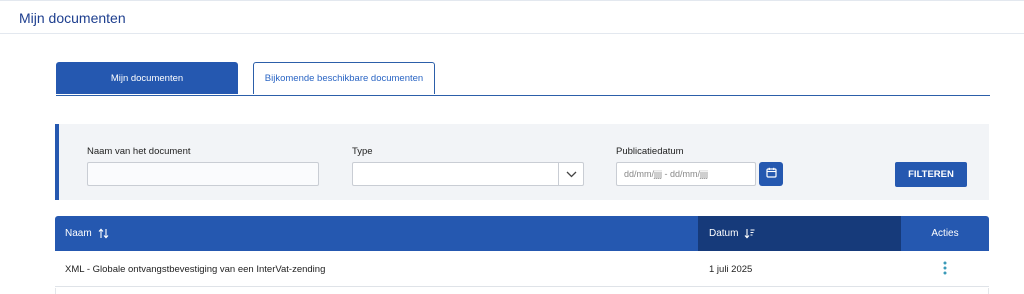  What do you see at coordinates (344, 78) in the screenshot?
I see `tab-bijkomende-documenten: Bijkomende beschikbare documenten` at bounding box center [344, 78].